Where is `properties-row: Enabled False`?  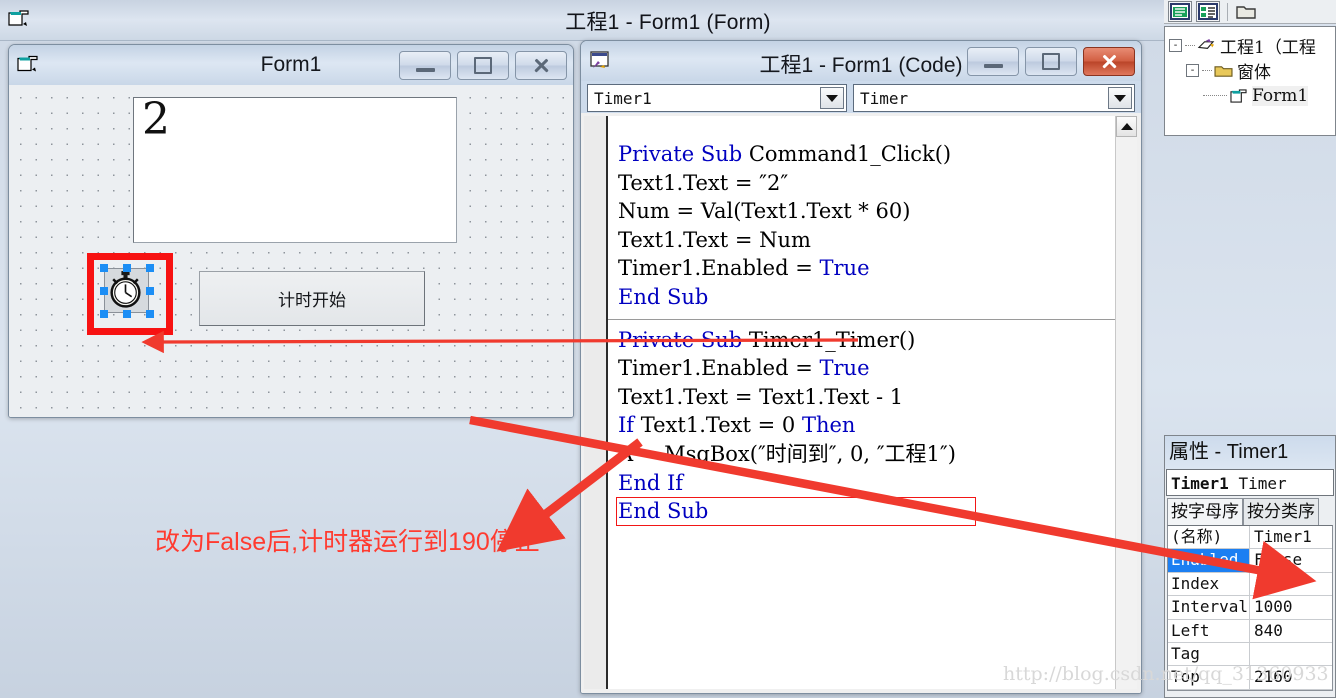 properties-row: Enabled False is located at coordinates (1250, 561).